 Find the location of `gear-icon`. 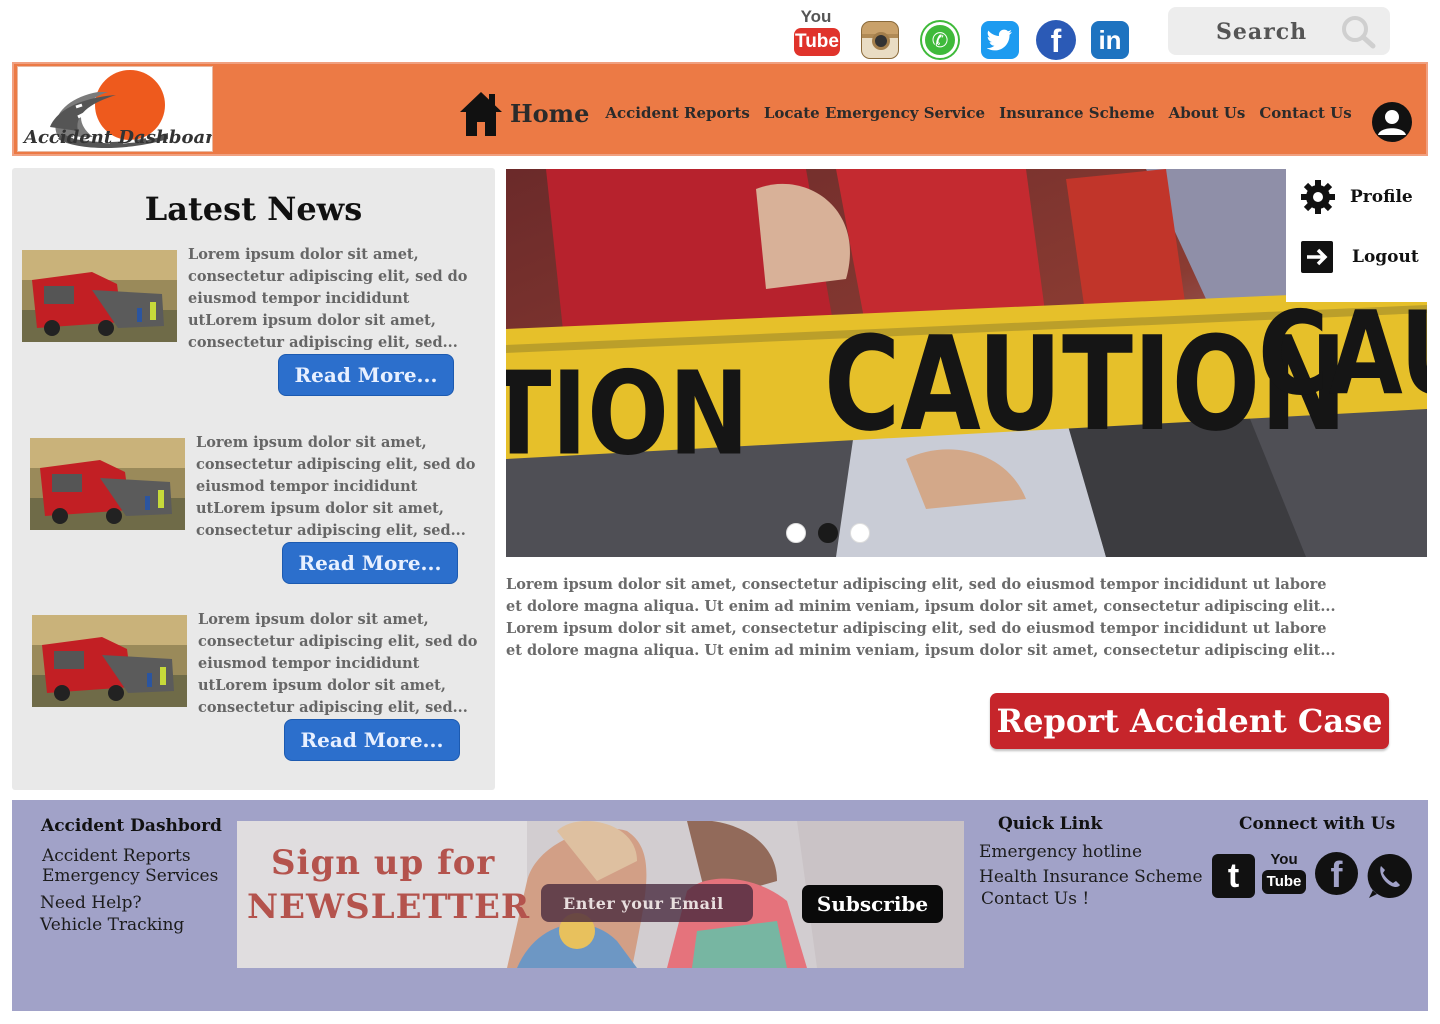

gear-icon is located at coordinates (1318, 197).